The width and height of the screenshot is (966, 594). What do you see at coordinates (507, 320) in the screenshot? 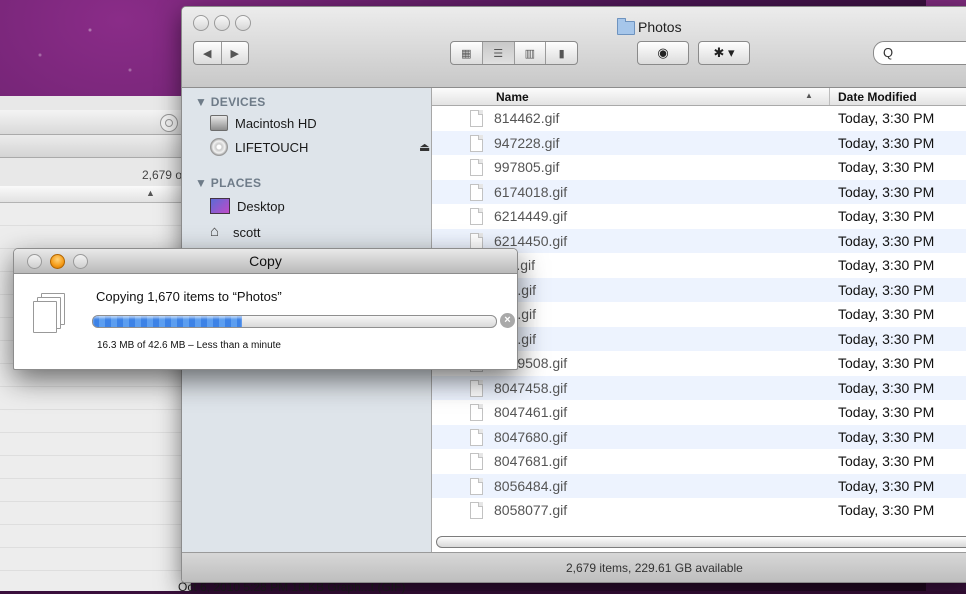
I see `stop-copy-icon: ×` at bounding box center [507, 320].